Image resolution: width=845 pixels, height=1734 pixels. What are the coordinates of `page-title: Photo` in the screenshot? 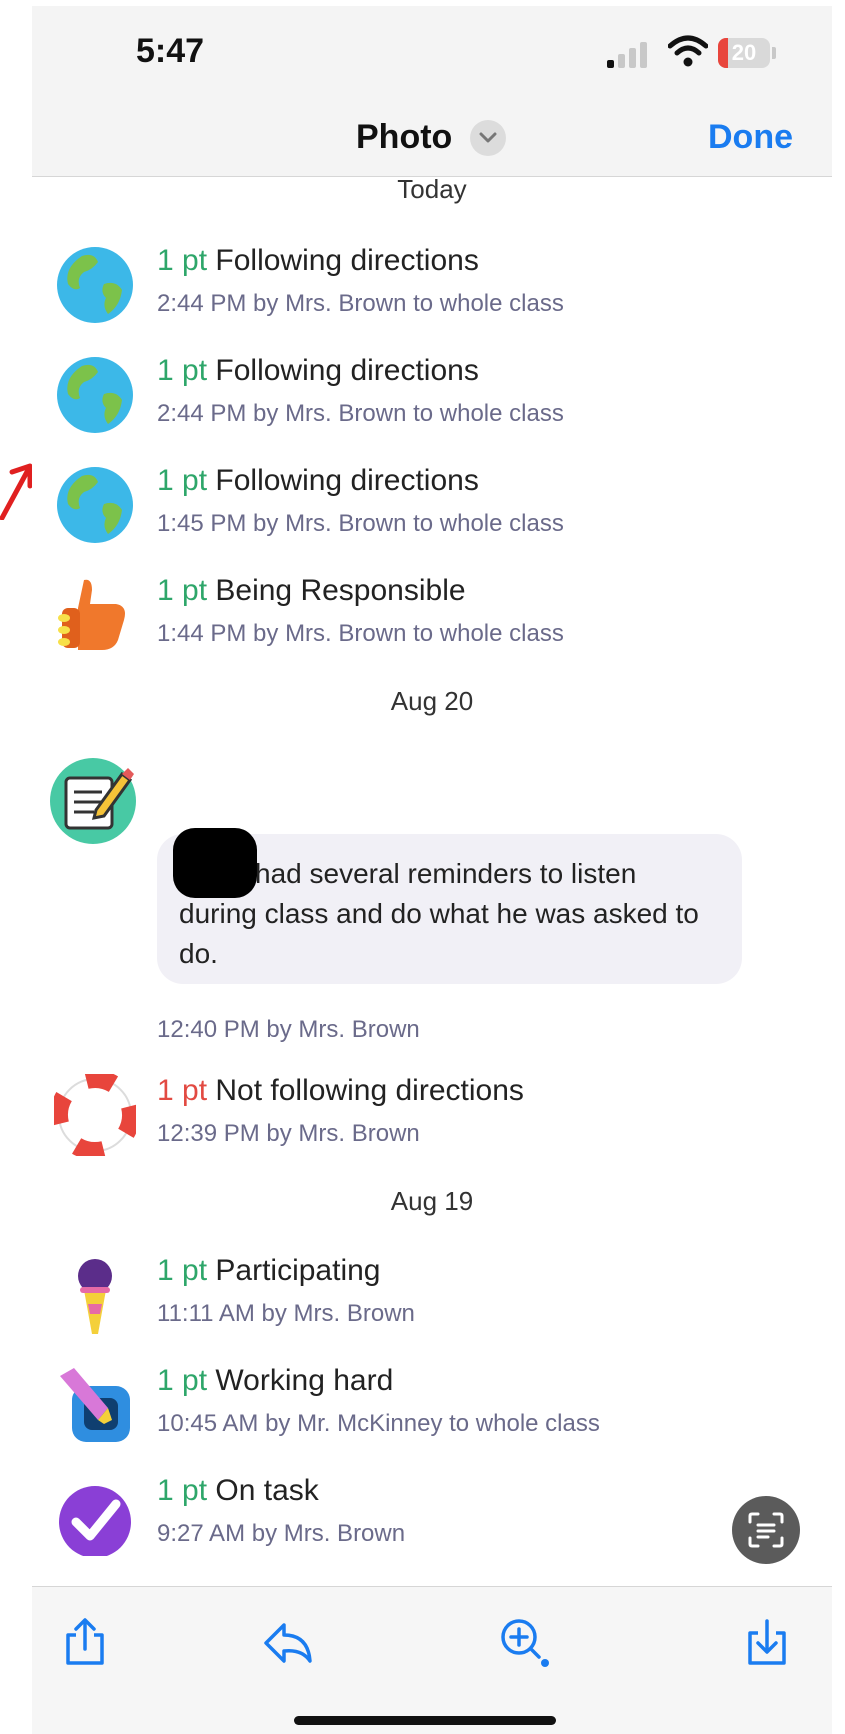 It's located at (404, 137).